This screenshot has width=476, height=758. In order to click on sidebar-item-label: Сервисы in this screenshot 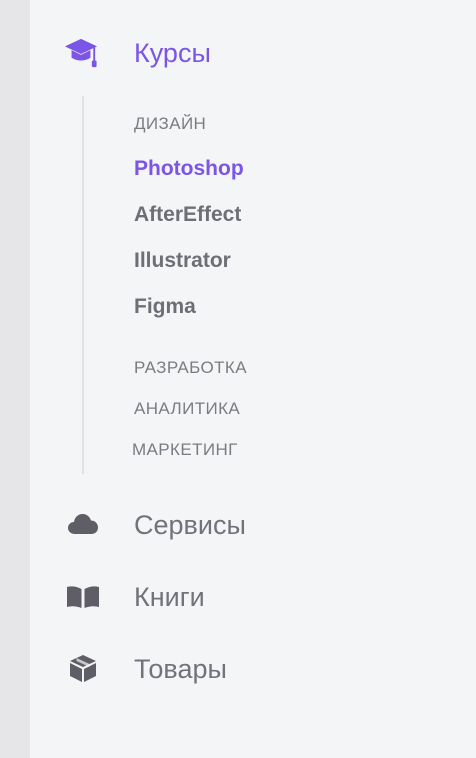, I will do `click(190, 525)`.